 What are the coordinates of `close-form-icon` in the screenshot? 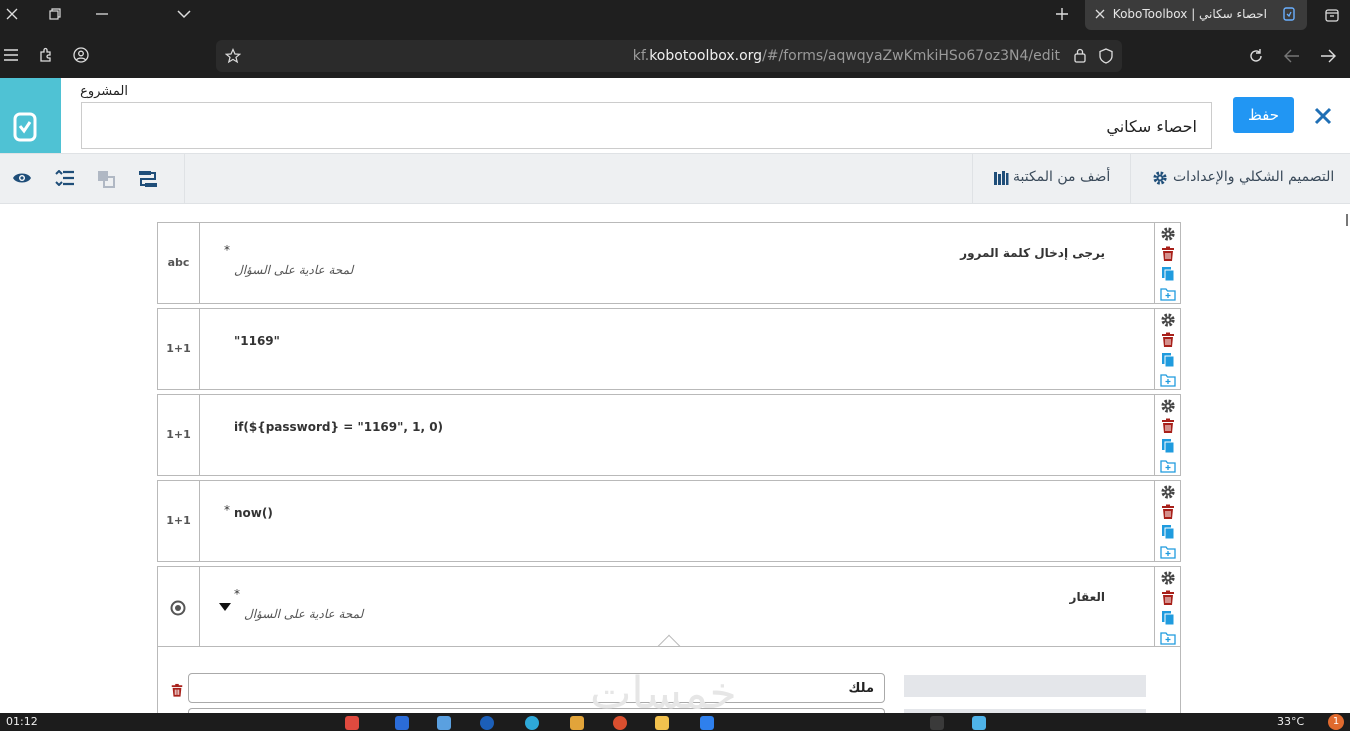 It's located at (1323, 116).